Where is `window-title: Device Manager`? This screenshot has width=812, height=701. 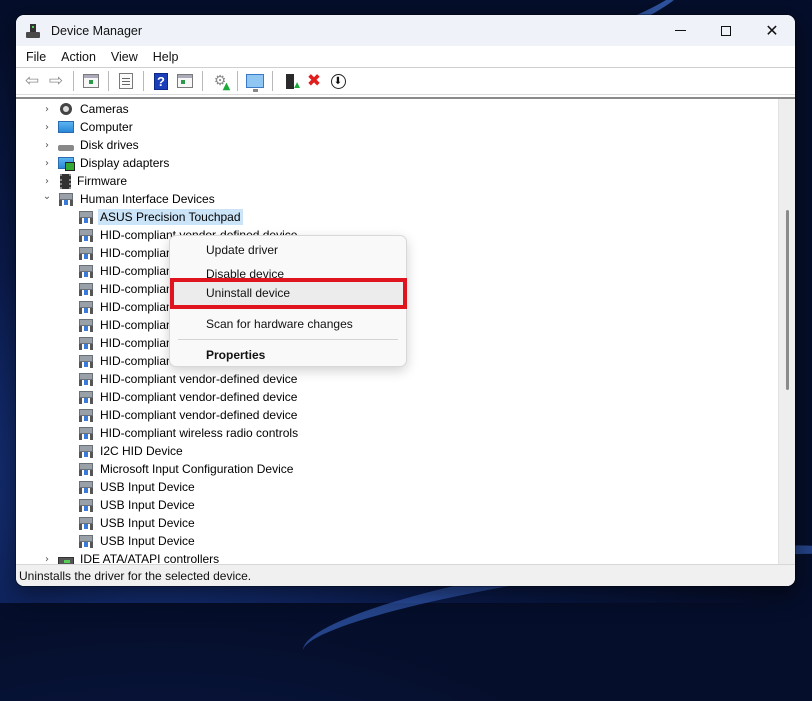 window-title: Device Manager is located at coordinates (97, 30).